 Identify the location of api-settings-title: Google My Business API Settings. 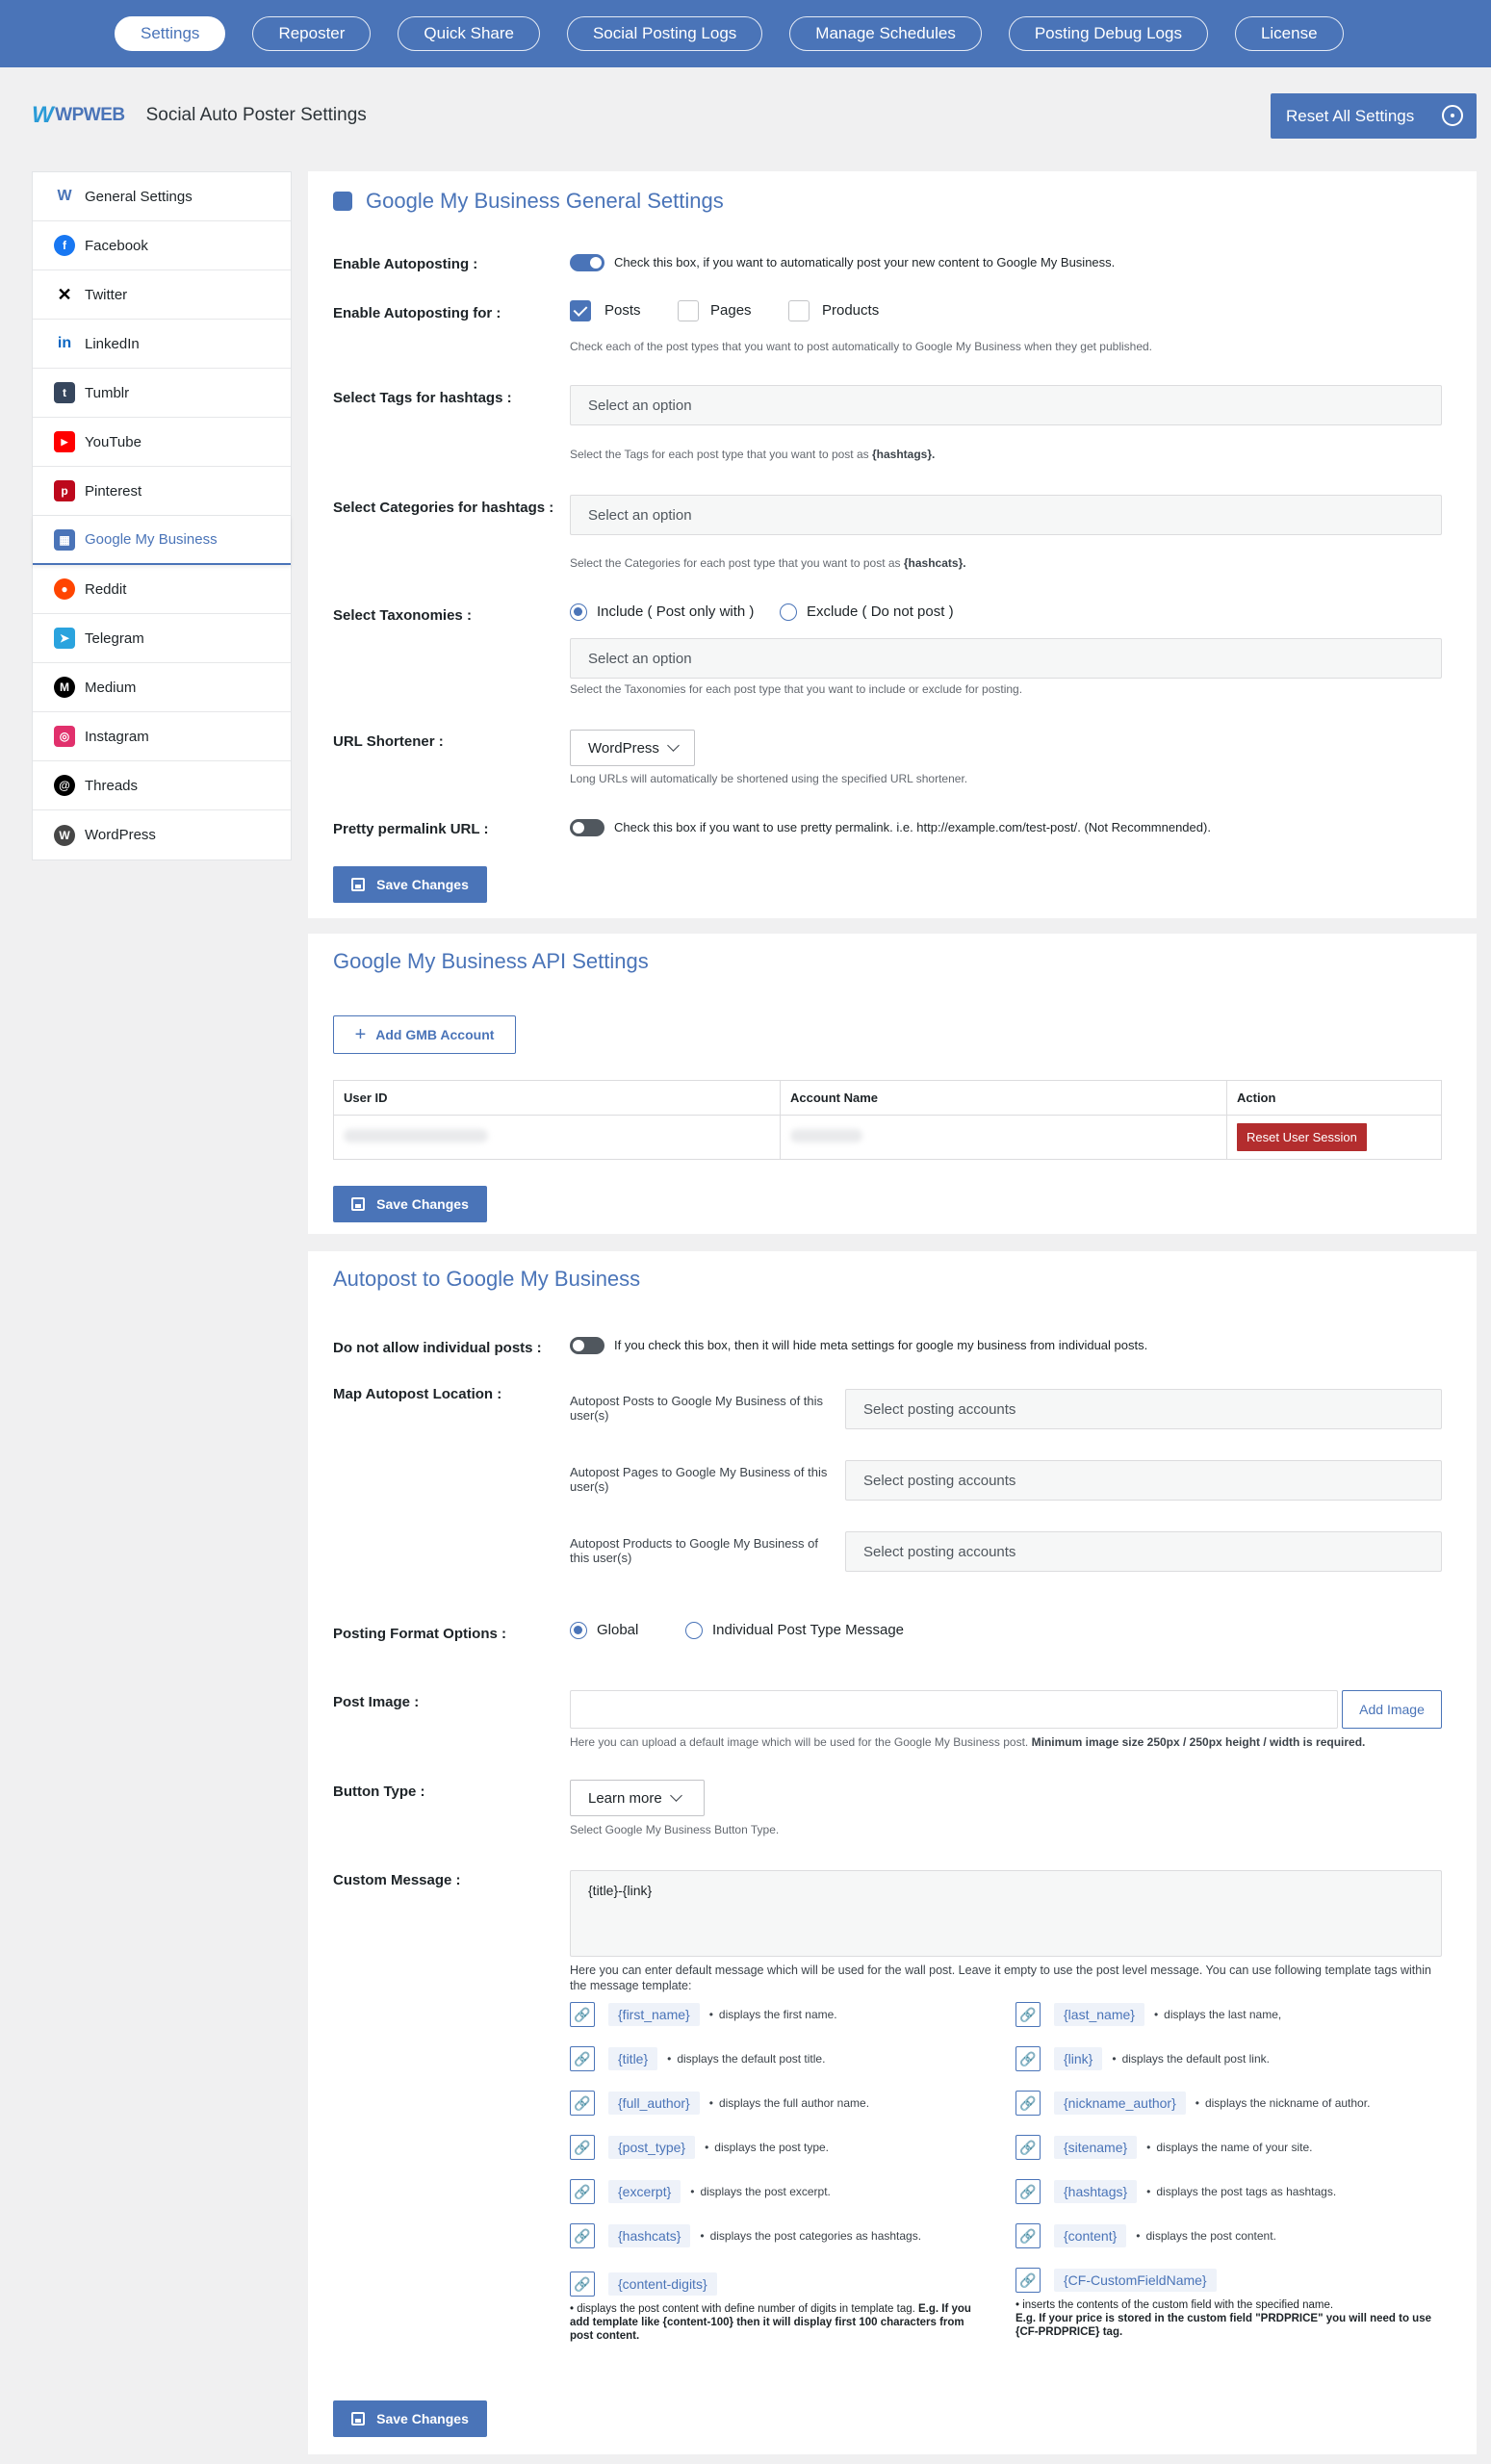
(491, 961).